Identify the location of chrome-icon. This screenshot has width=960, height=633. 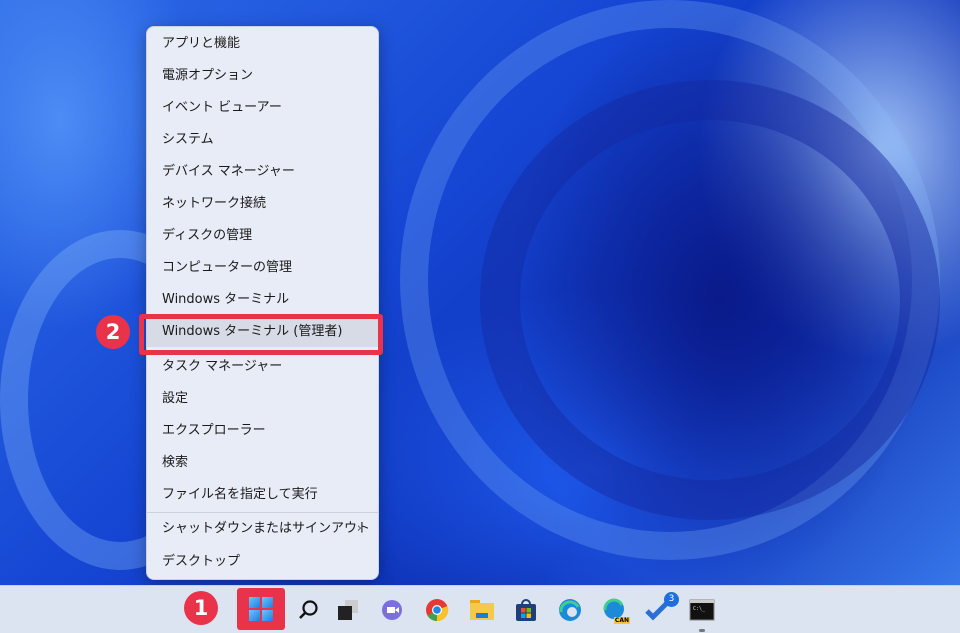
(437, 610).